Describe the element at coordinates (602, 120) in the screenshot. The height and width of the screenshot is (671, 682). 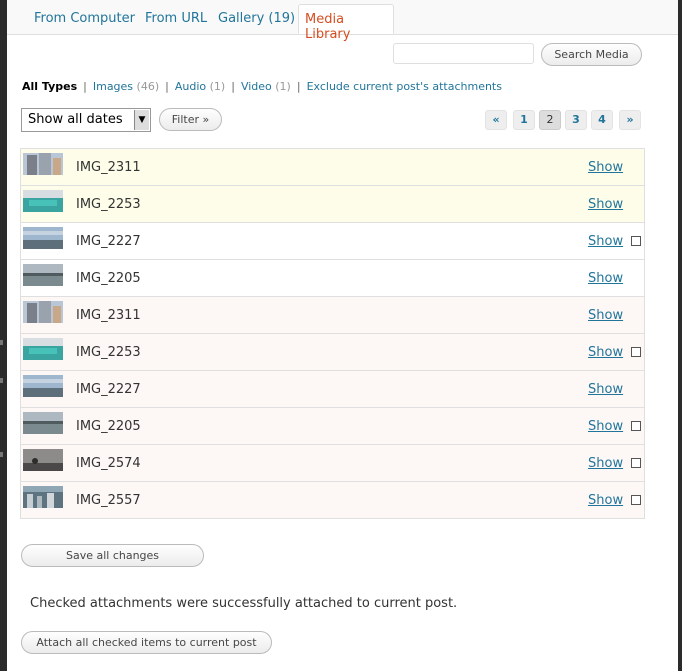
I see `page-button-4: 4` at that location.